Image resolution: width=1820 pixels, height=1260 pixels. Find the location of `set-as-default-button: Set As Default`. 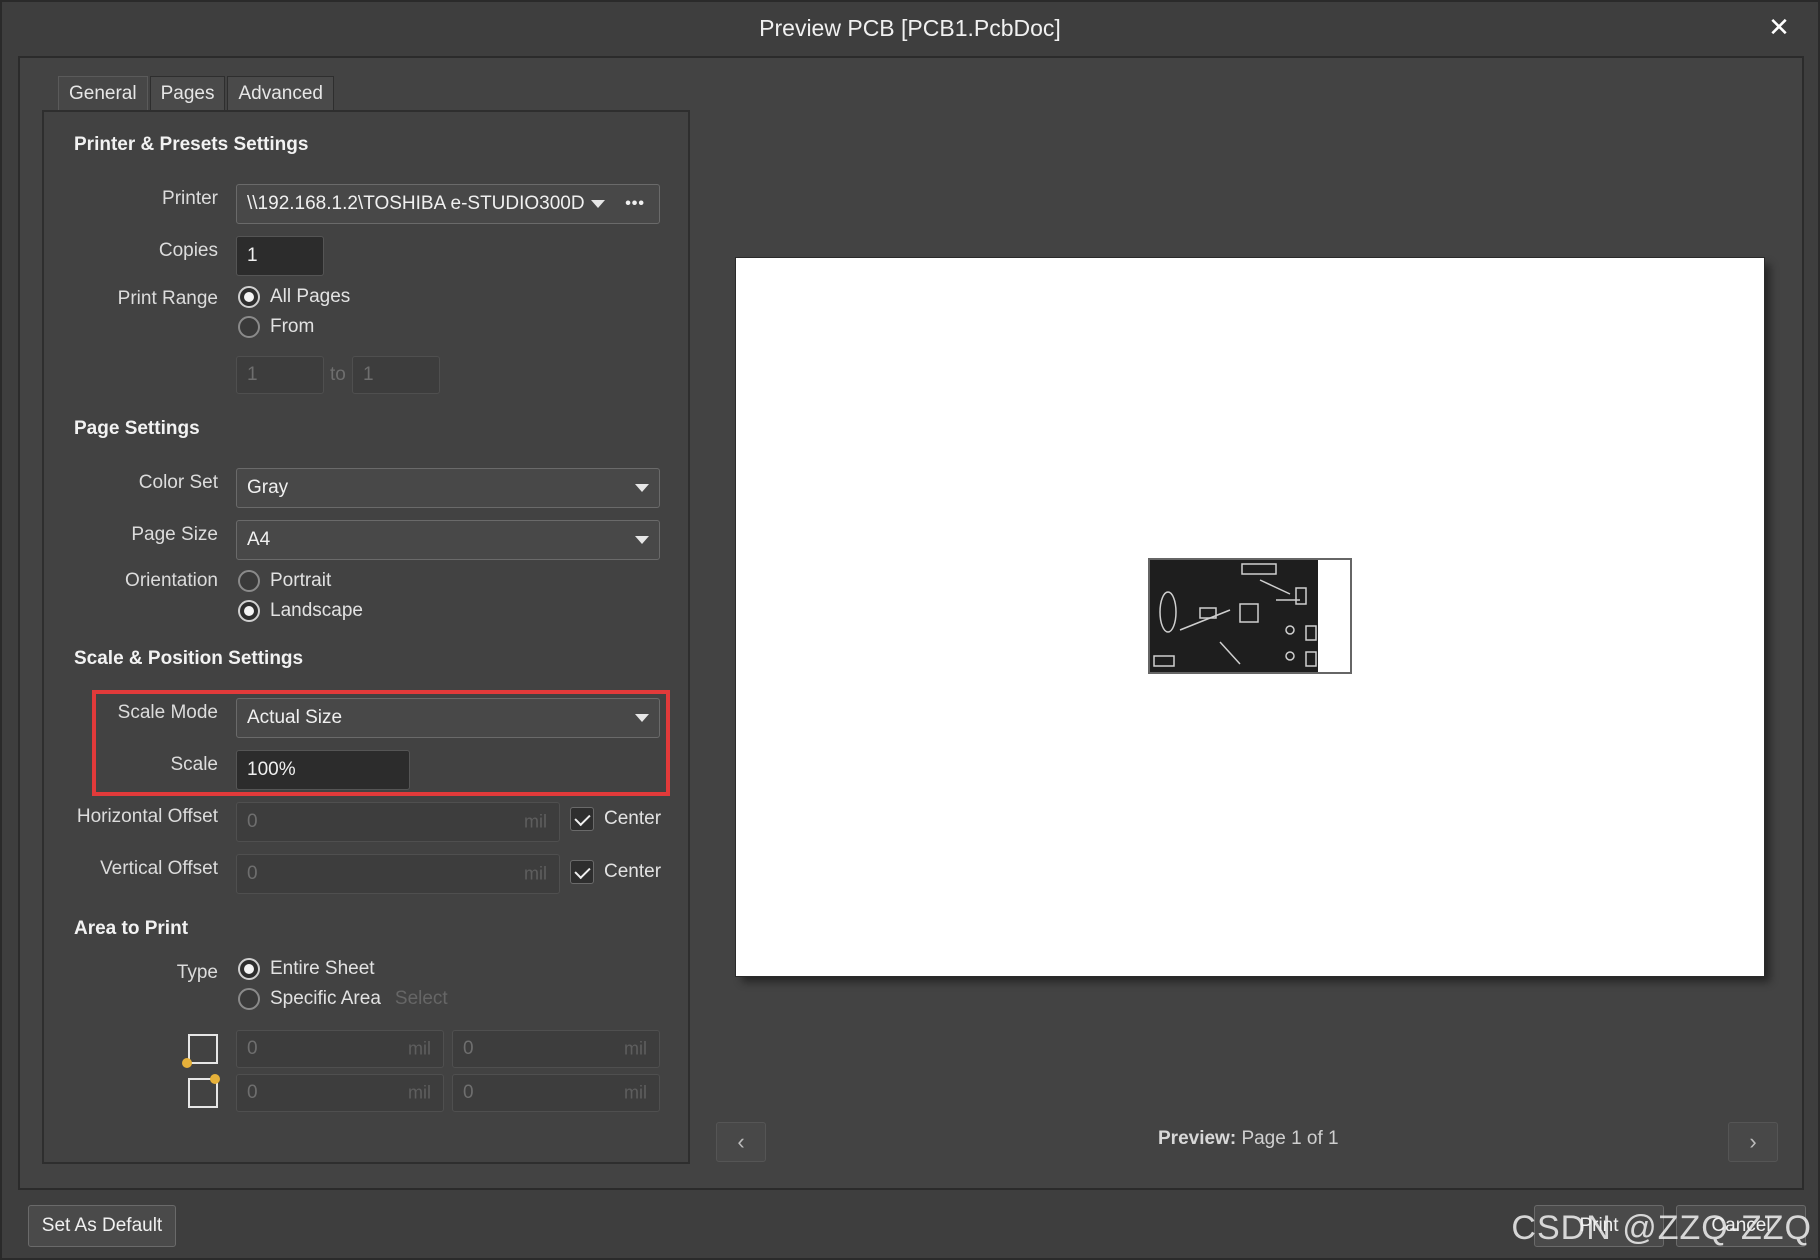

set-as-default-button: Set As Default is located at coordinates (102, 1226).